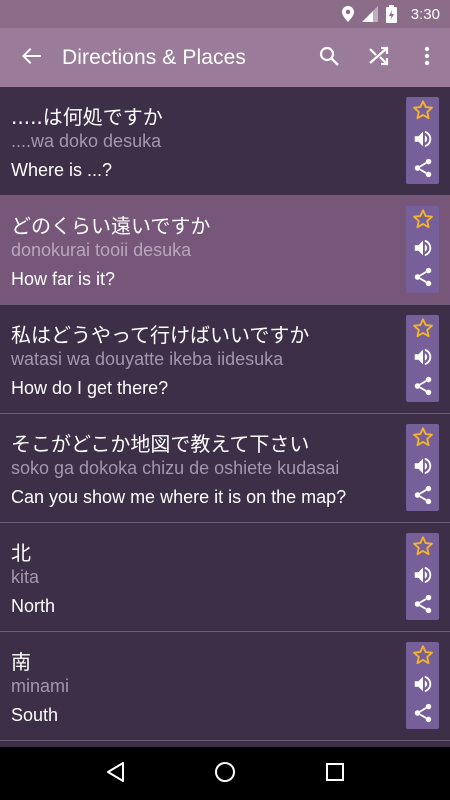 This screenshot has height=800, width=450. I want to click on status-time: 3:30, so click(425, 14).